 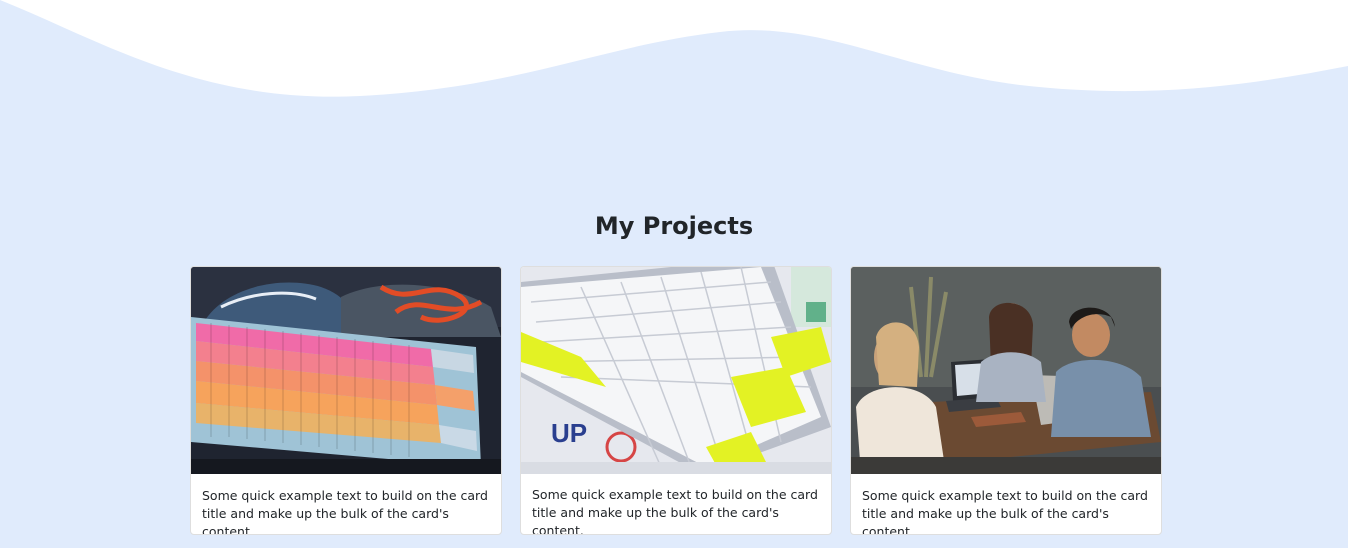 I want to click on team-meeting-icon, so click(x=1006, y=370).